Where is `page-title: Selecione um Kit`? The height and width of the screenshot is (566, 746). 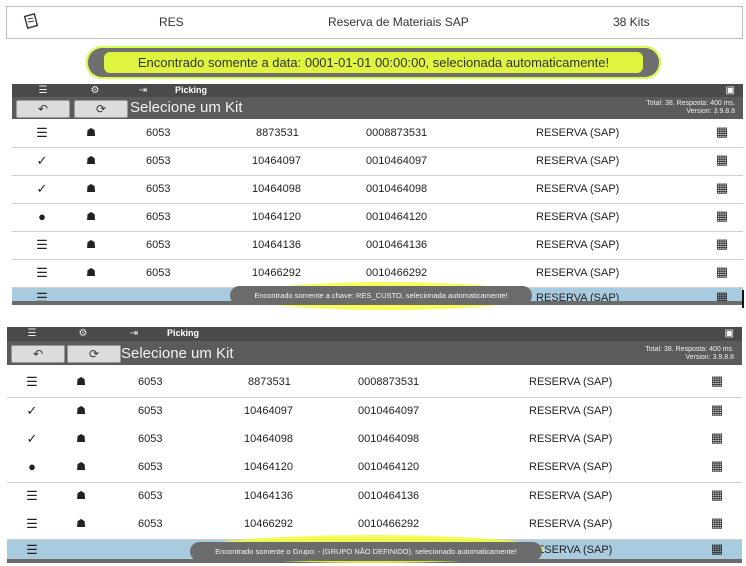
page-title: Selecione um Kit is located at coordinates (186, 107).